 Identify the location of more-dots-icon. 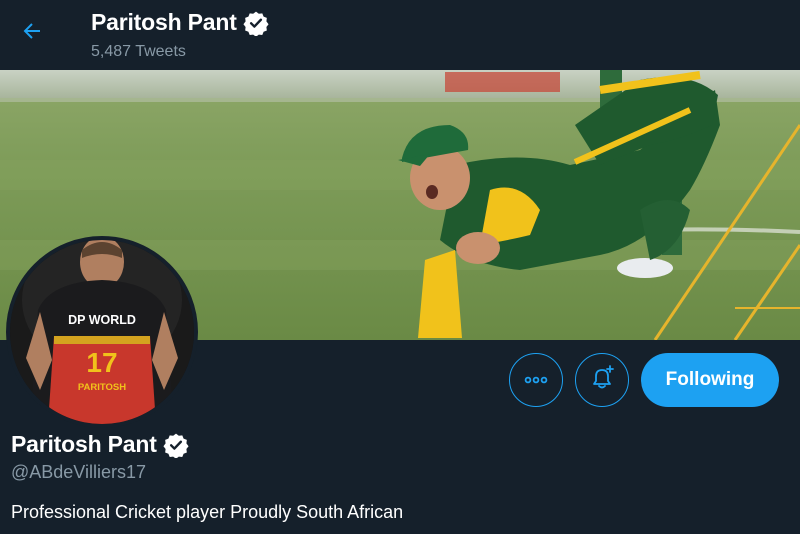
(536, 380).